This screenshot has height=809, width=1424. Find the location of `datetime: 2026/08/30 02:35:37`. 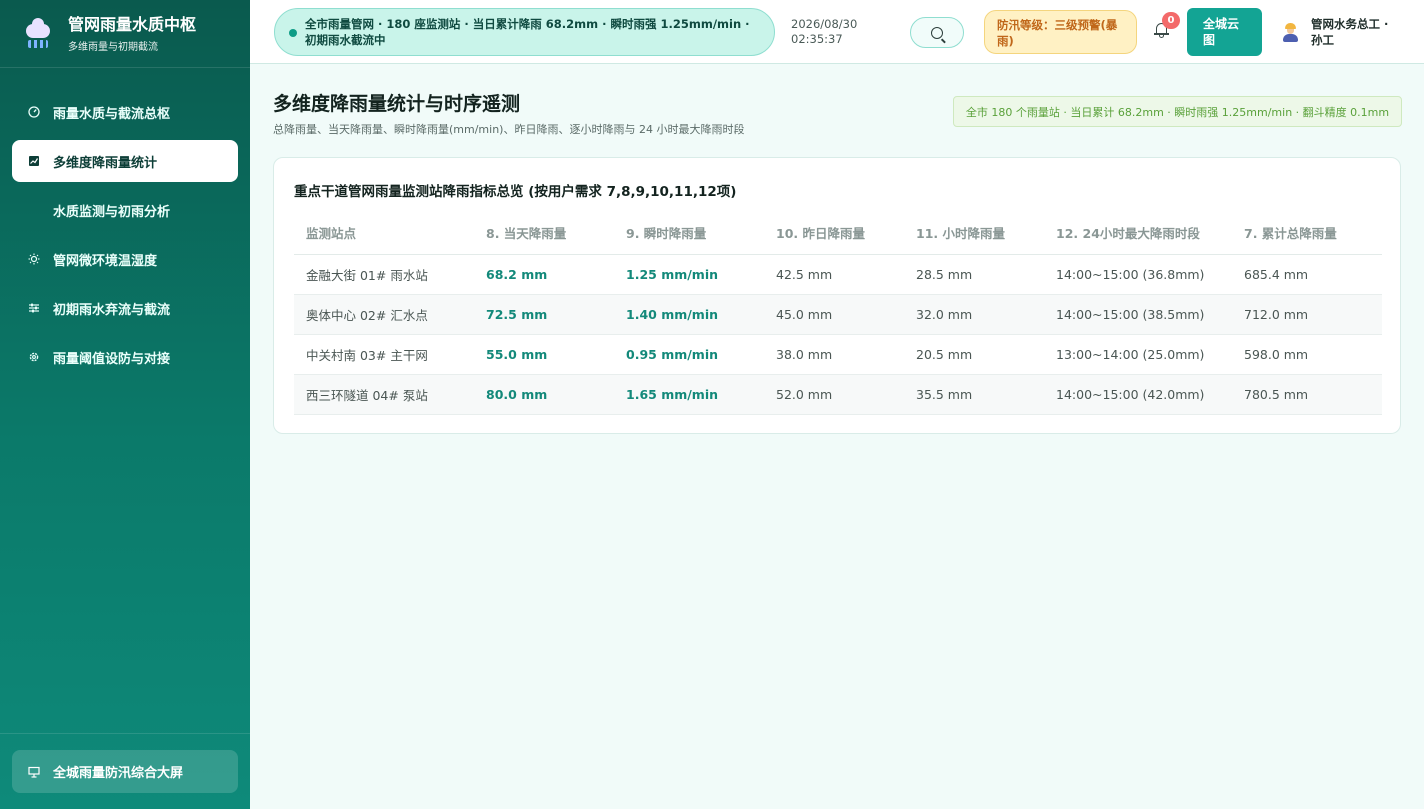

datetime: 2026/08/30 02:35:37 is located at coordinates (824, 32).